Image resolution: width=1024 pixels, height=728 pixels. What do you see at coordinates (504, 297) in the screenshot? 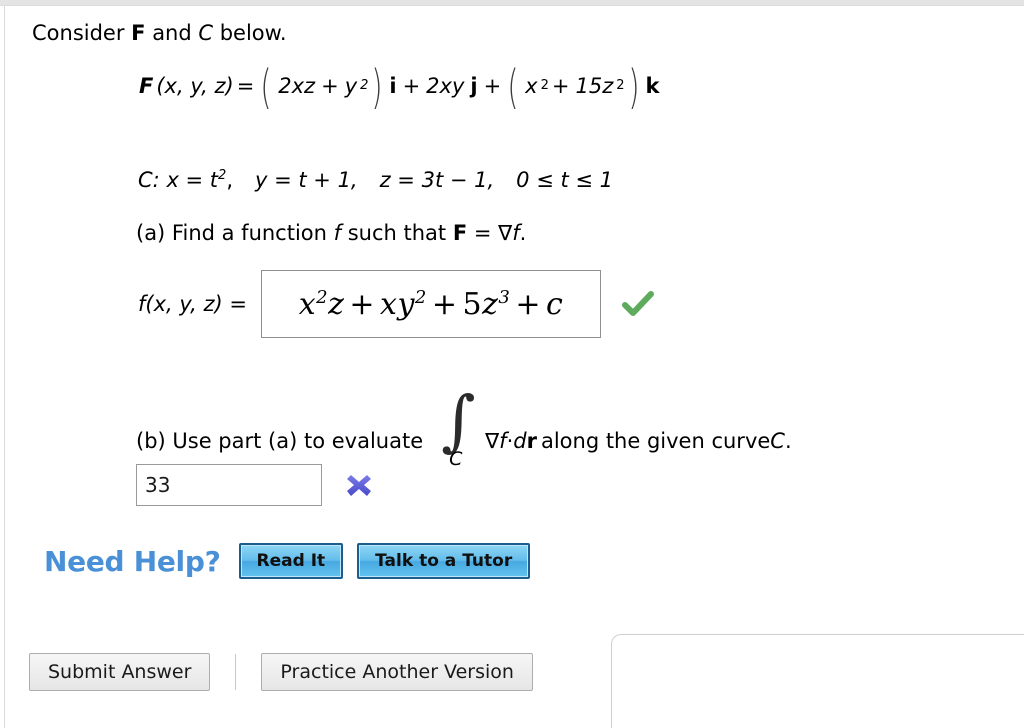
I see `answer-term3-exponent: 3` at bounding box center [504, 297].